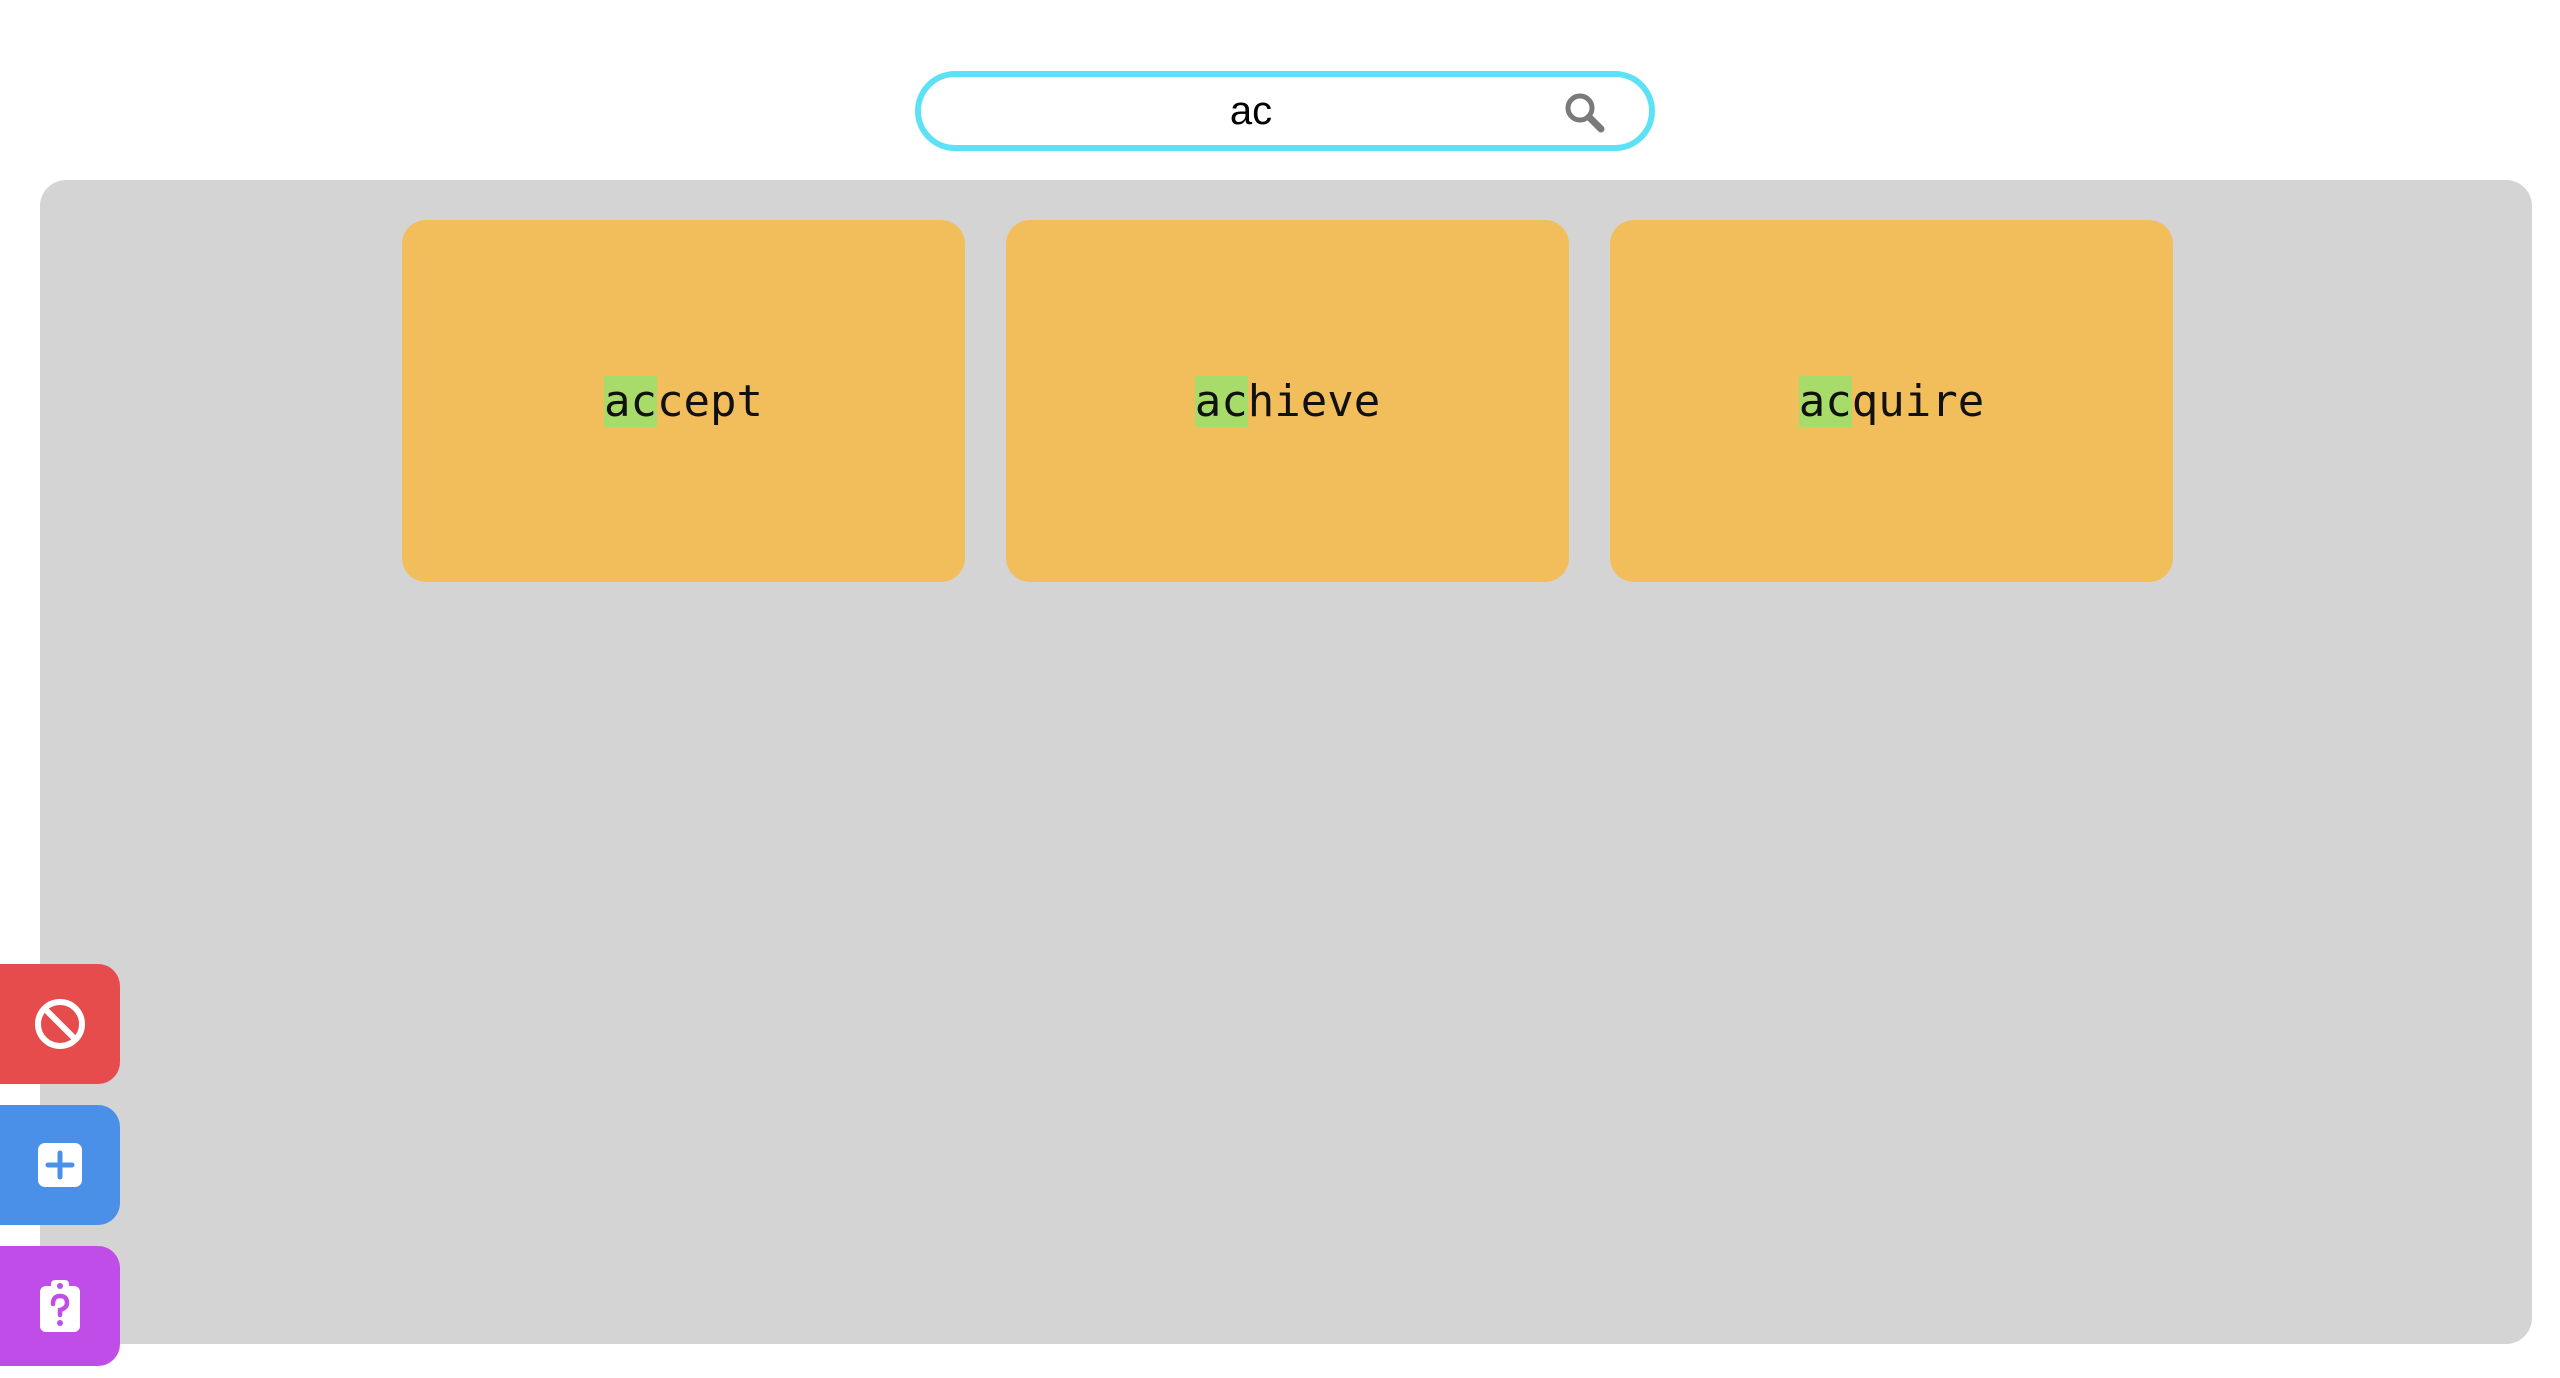  Describe the element at coordinates (1314, 401) in the screenshot. I see `word-rest: hieve` at that location.